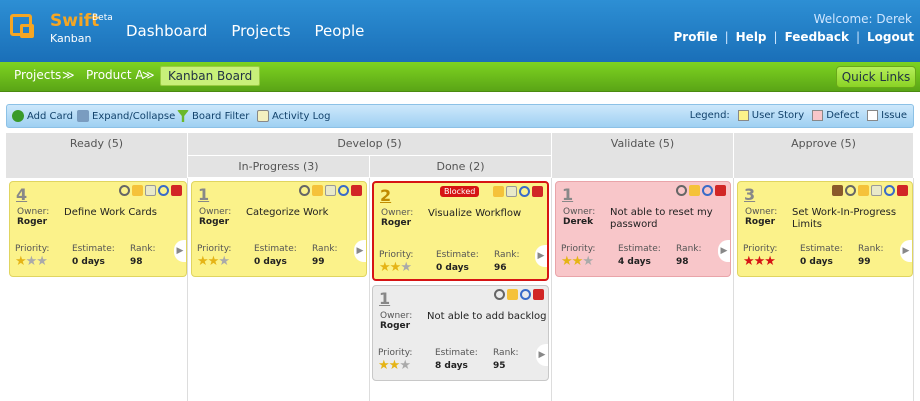  What do you see at coordinates (21, 194) in the screenshot?
I see `card-number: 4` at bounding box center [21, 194].